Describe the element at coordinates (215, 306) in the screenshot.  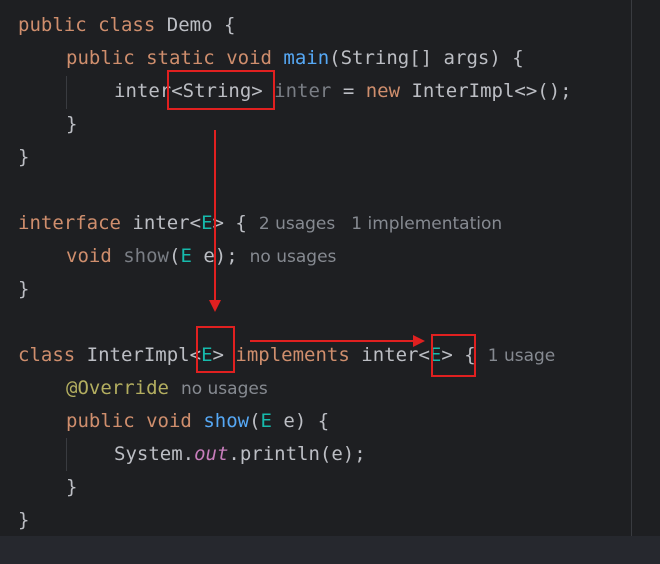
I see `down-arrow-head` at that location.